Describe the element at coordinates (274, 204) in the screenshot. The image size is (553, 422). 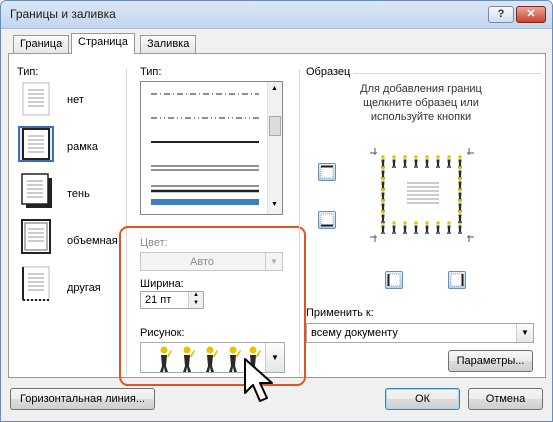
I see `scroll-down-icon: ▼` at that location.